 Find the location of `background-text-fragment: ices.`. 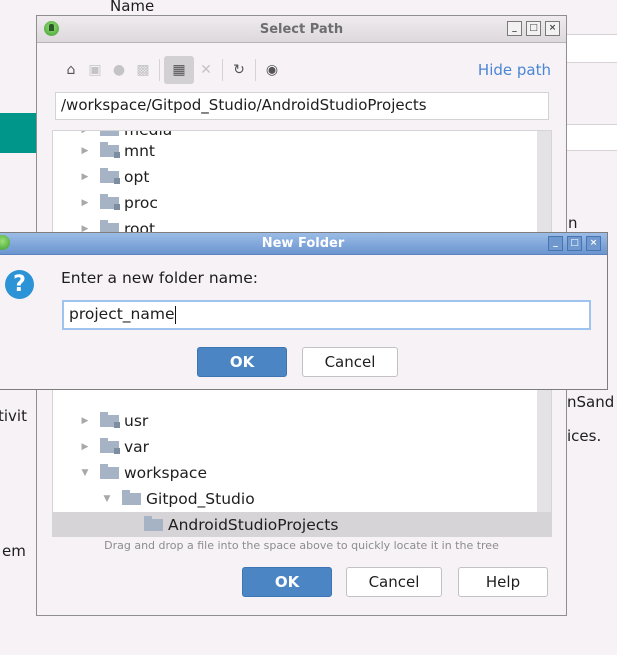

background-text-fragment: ices. is located at coordinates (584, 436).